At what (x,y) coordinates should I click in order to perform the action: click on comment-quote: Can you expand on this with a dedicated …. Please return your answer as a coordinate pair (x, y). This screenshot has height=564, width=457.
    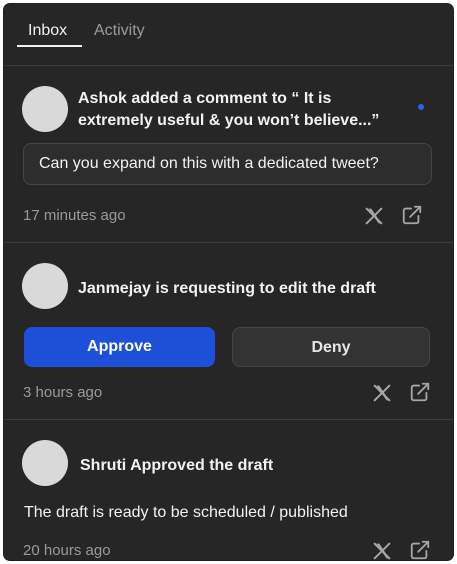
    Looking at the image, I should click on (227, 164).